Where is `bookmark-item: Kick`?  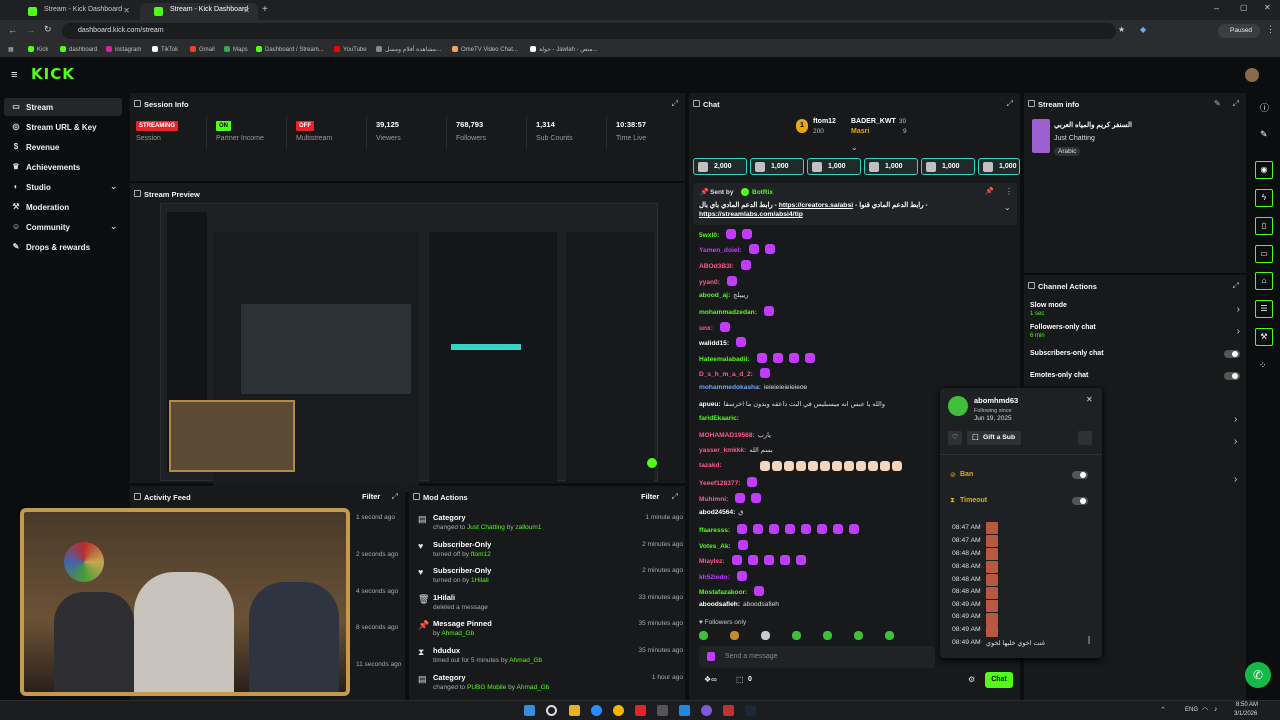
bookmark-item: Kick is located at coordinates (38, 49).